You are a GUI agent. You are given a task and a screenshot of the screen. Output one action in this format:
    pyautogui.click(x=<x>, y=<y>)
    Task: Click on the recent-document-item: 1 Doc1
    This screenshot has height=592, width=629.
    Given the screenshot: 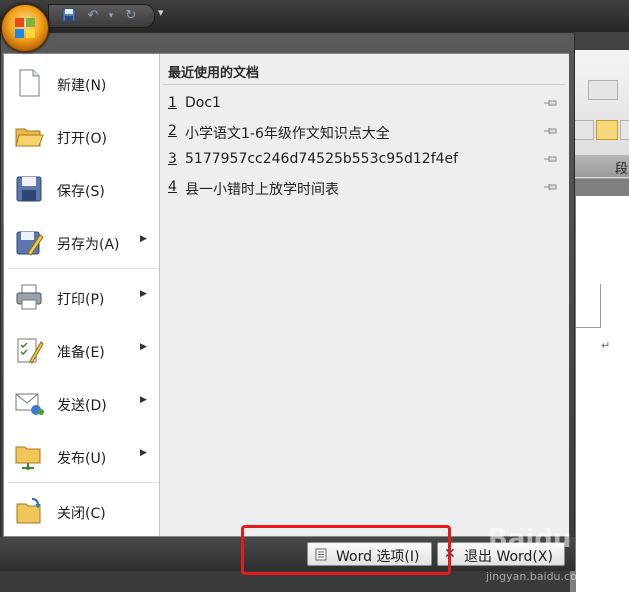 What is the action you would take?
    pyautogui.click(x=365, y=104)
    